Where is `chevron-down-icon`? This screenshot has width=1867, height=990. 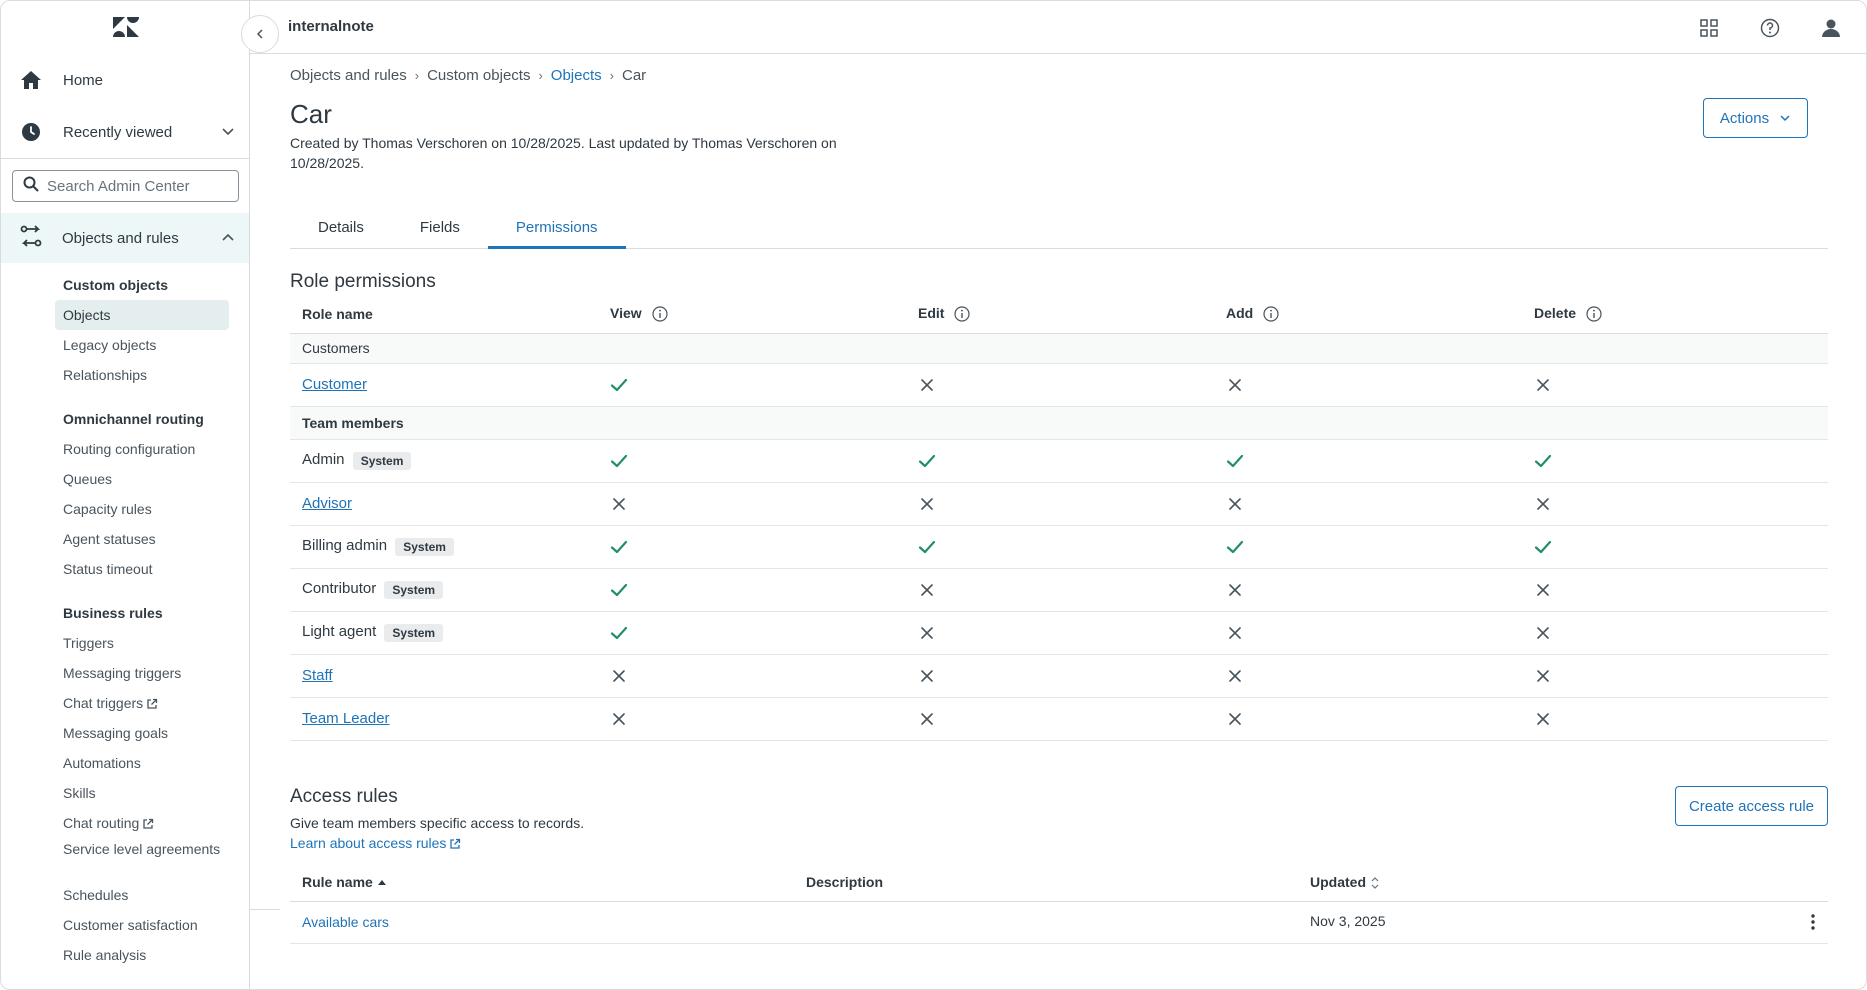 chevron-down-icon is located at coordinates (228, 133).